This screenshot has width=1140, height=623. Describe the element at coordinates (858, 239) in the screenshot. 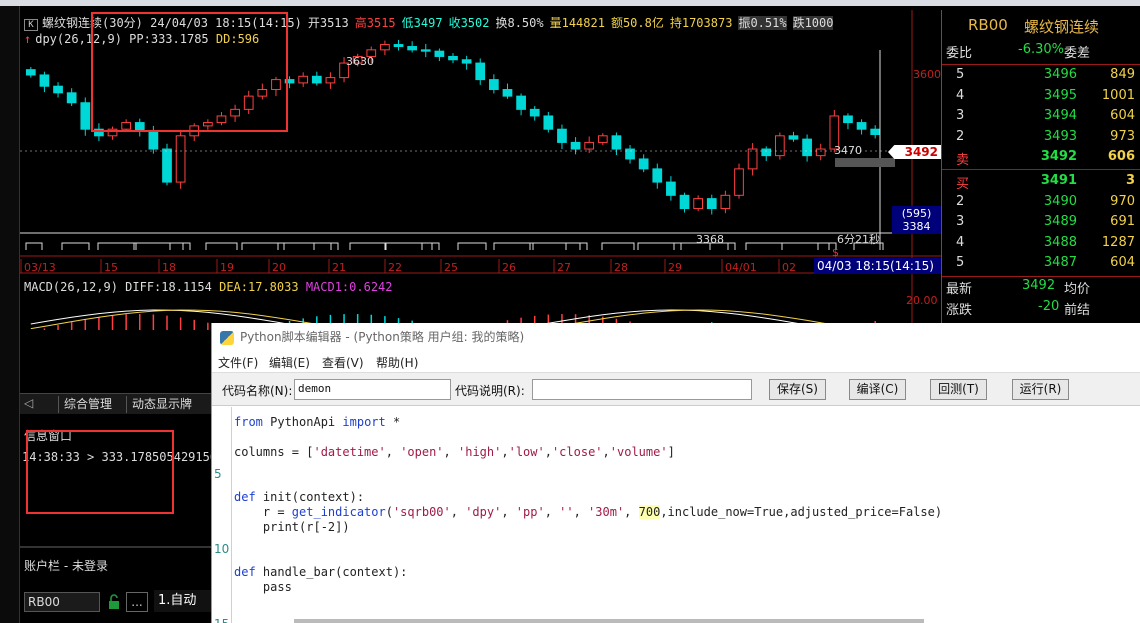

I see `countdown-label: 6分21秒` at that location.